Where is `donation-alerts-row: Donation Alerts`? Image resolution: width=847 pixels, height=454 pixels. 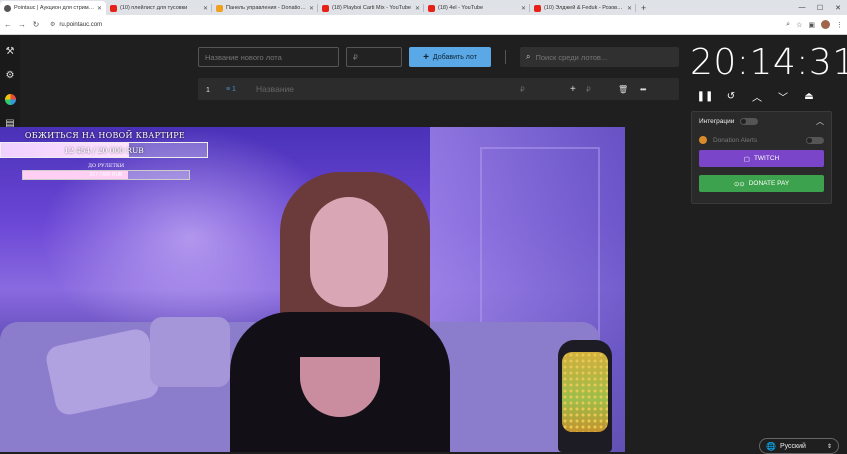 donation-alerts-row: Donation Alerts is located at coordinates (761, 140).